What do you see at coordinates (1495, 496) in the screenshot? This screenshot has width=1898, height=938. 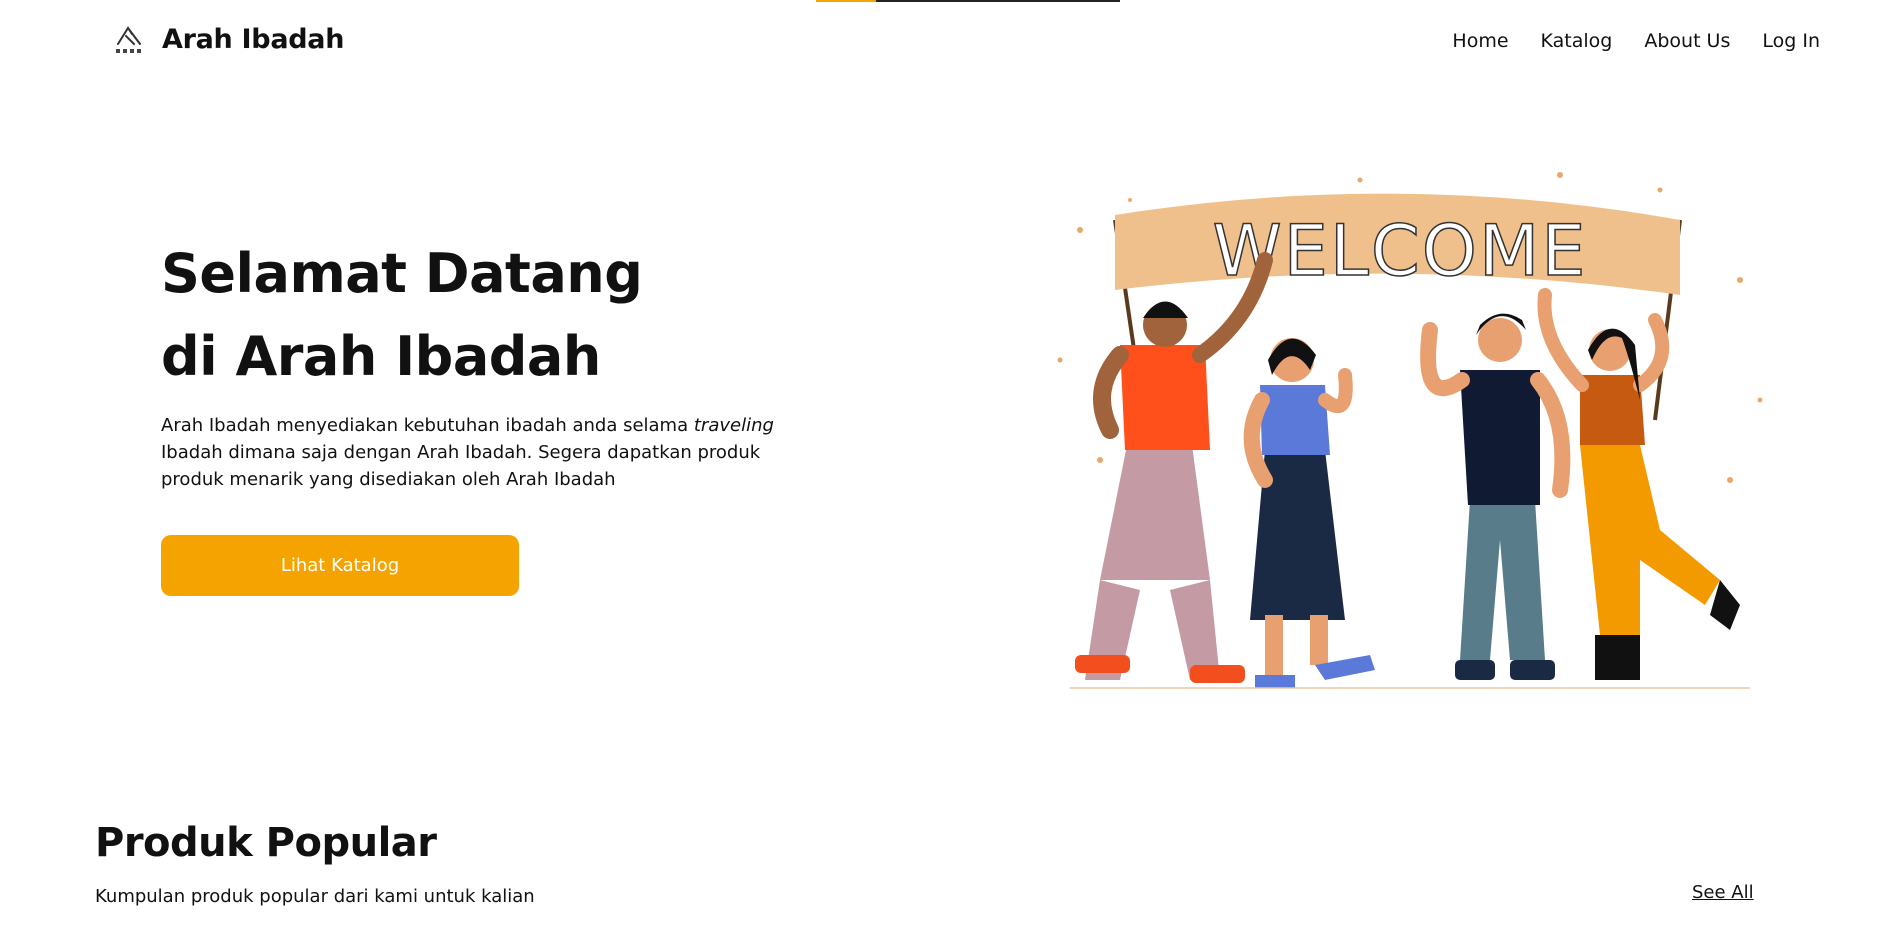 I see `person-navy-shirt` at bounding box center [1495, 496].